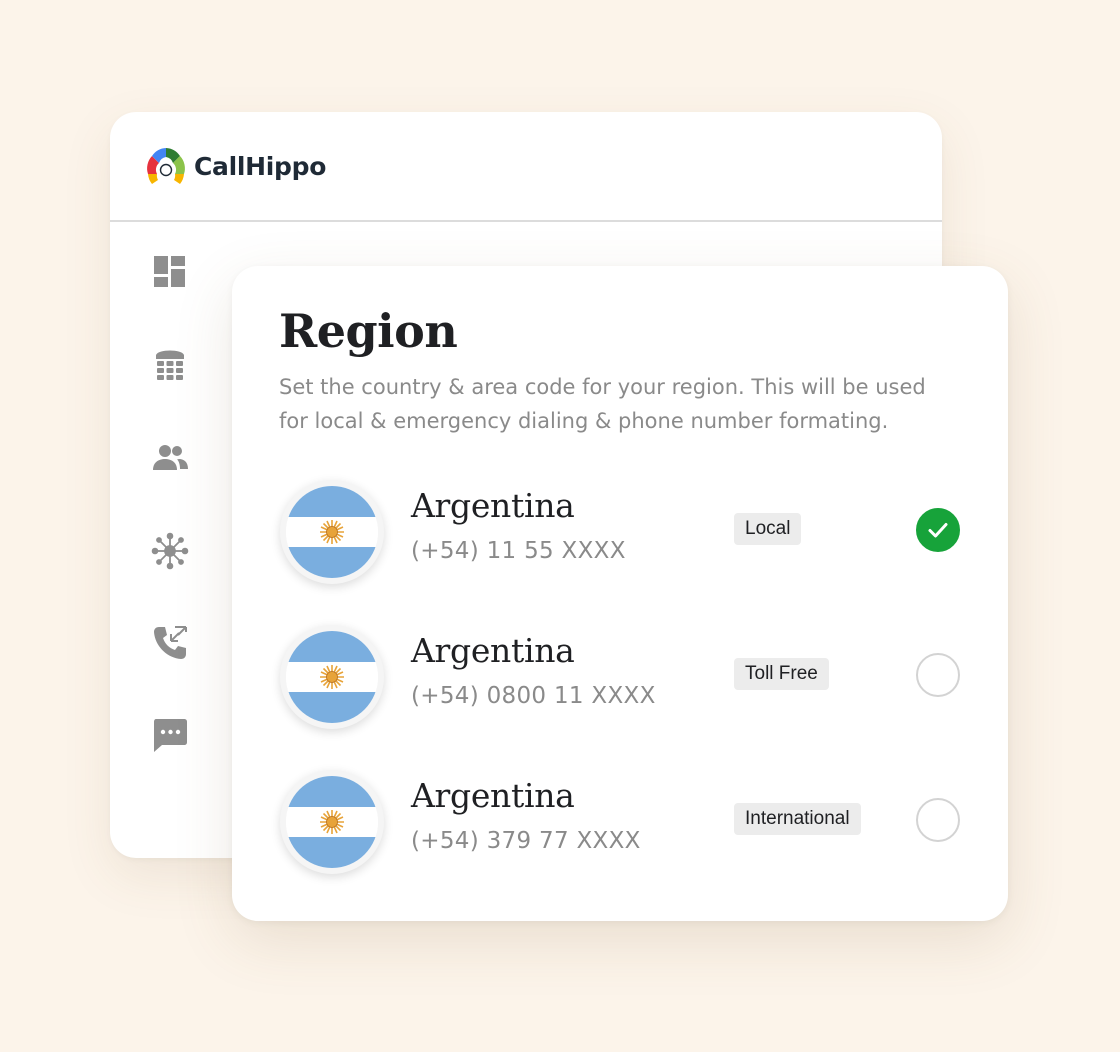  What do you see at coordinates (625, 678) in the screenshot?
I see `region-option-toll-free: Argentina (+54) 0800 11 XXXX Toll Free` at bounding box center [625, 678].